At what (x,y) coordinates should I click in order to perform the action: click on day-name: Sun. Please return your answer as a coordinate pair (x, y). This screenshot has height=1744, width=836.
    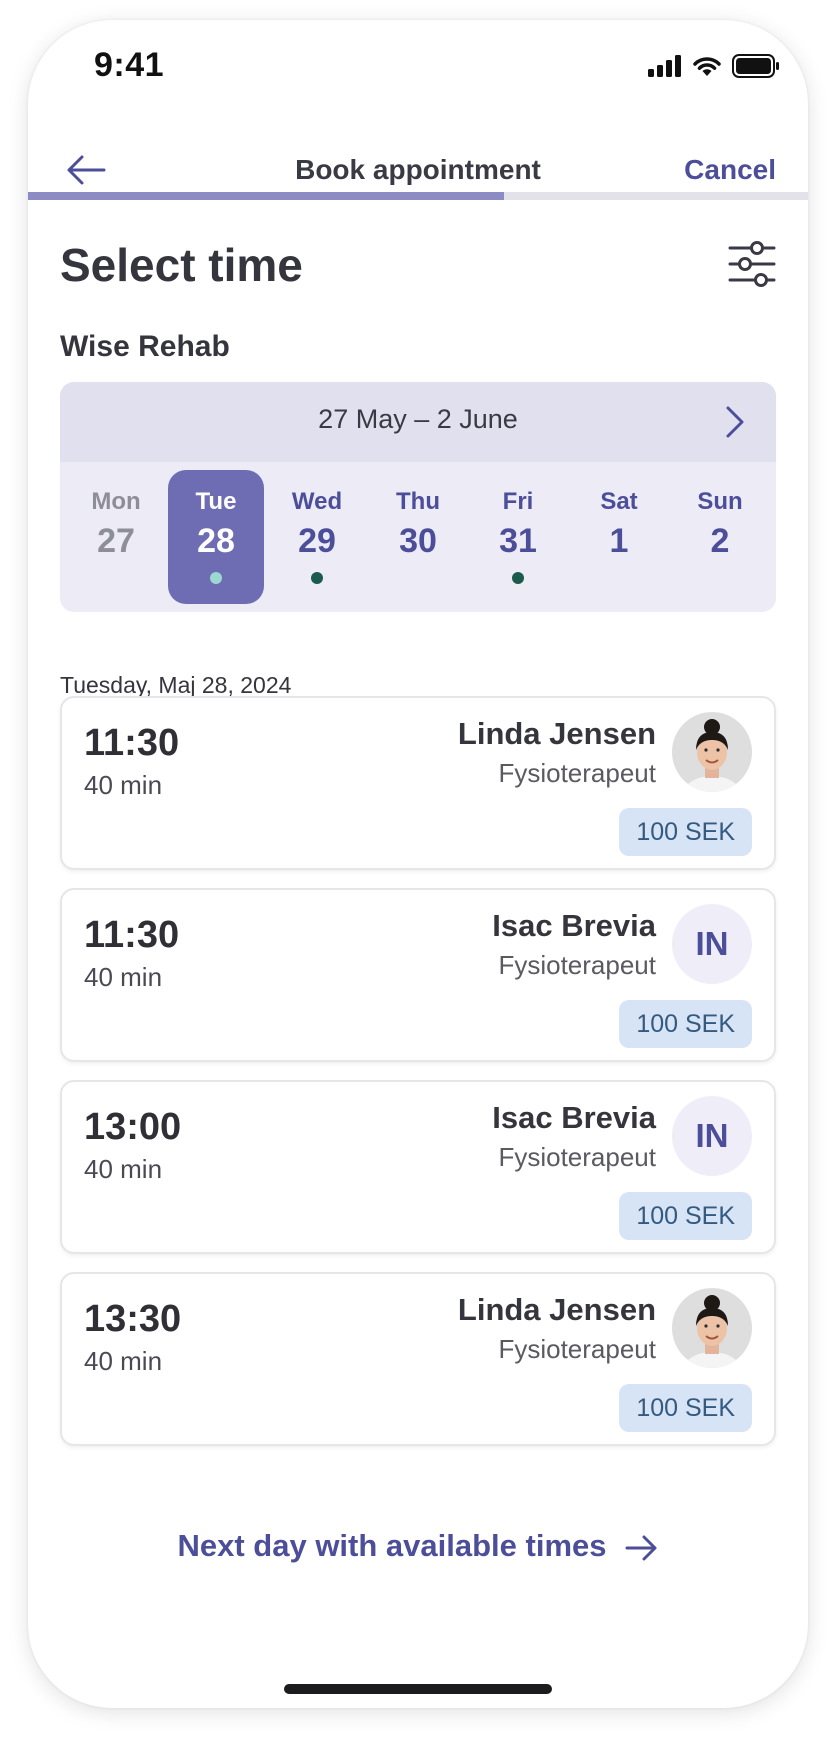
    Looking at the image, I should click on (720, 501).